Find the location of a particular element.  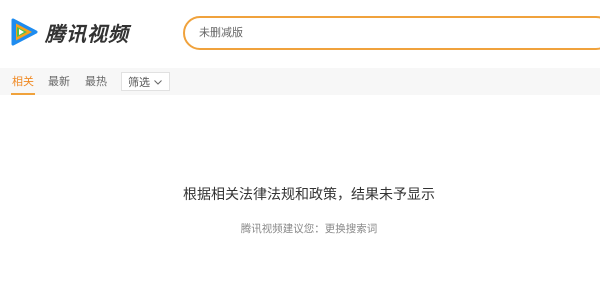

search-input is located at coordinates (389, 33).